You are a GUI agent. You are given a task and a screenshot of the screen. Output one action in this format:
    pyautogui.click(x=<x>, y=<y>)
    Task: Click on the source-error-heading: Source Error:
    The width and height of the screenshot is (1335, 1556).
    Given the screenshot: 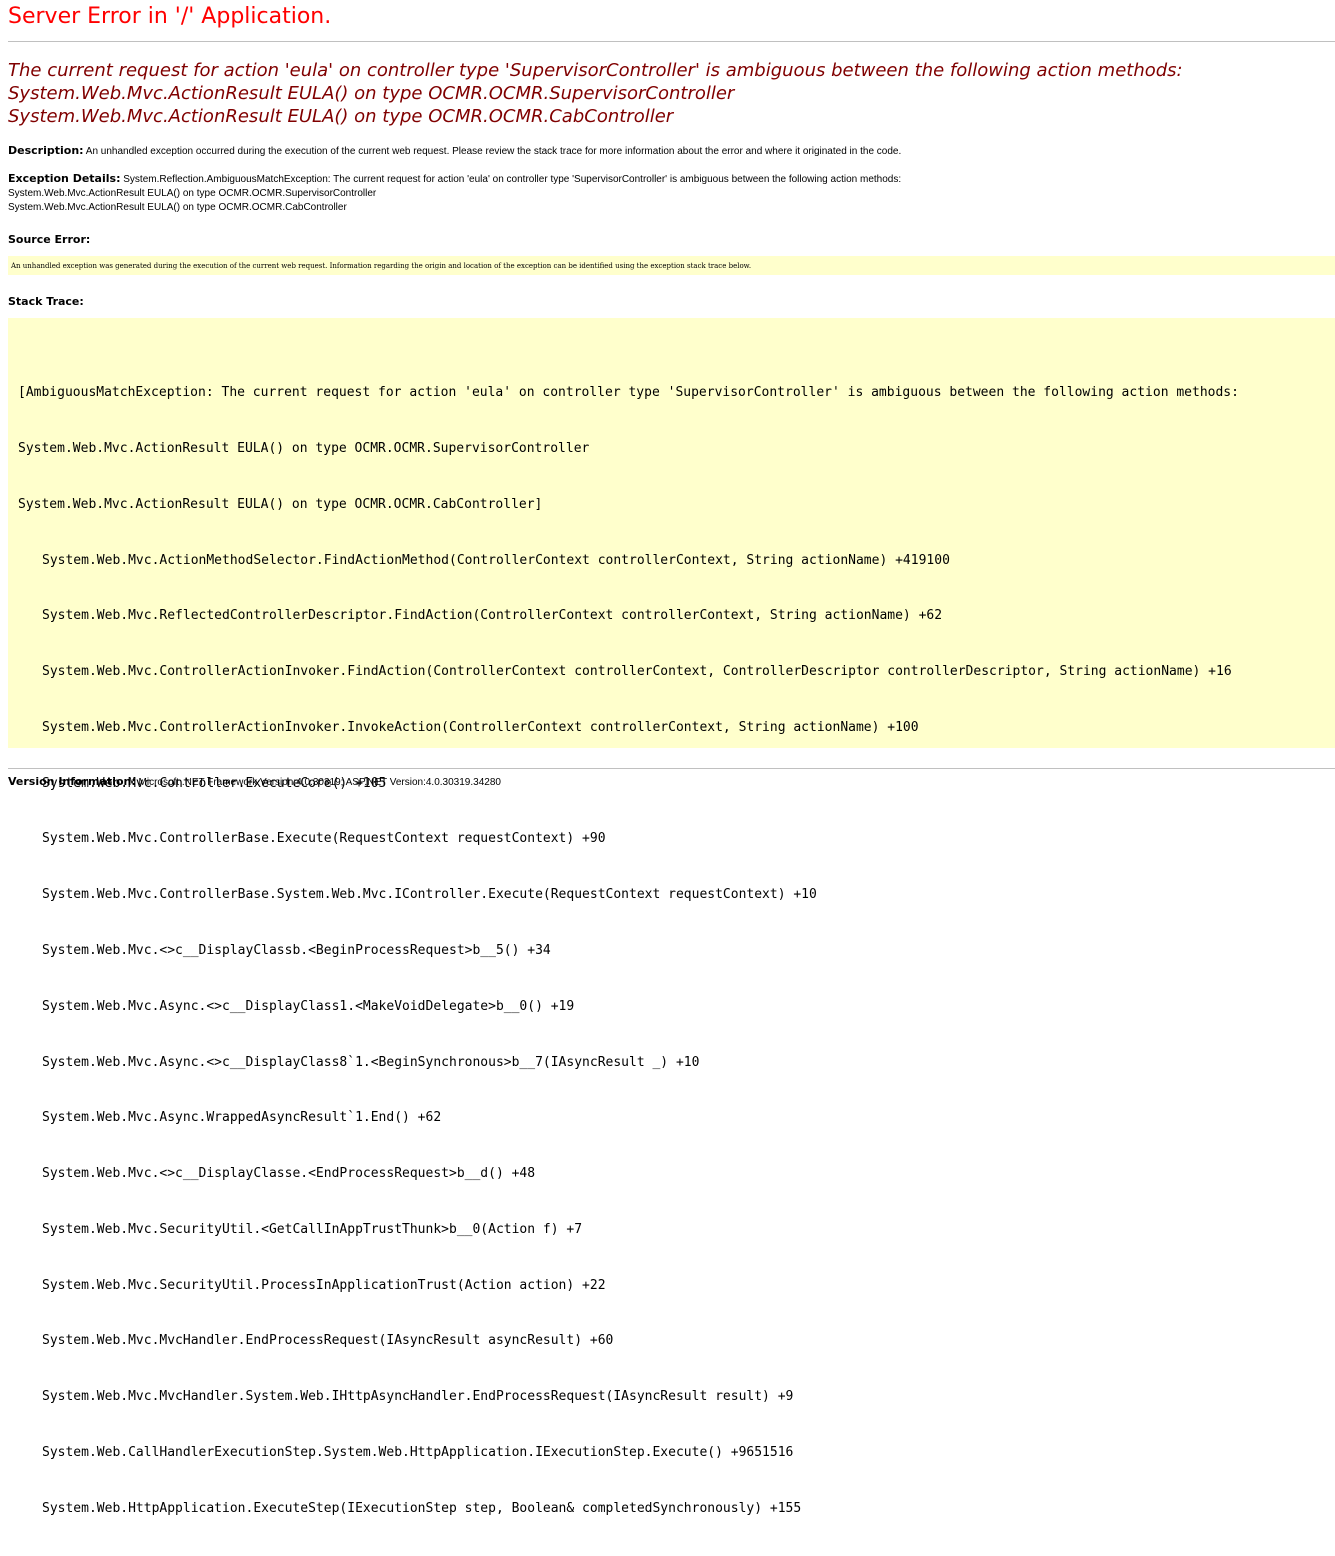 What is the action you would take?
    pyautogui.click(x=49, y=237)
    